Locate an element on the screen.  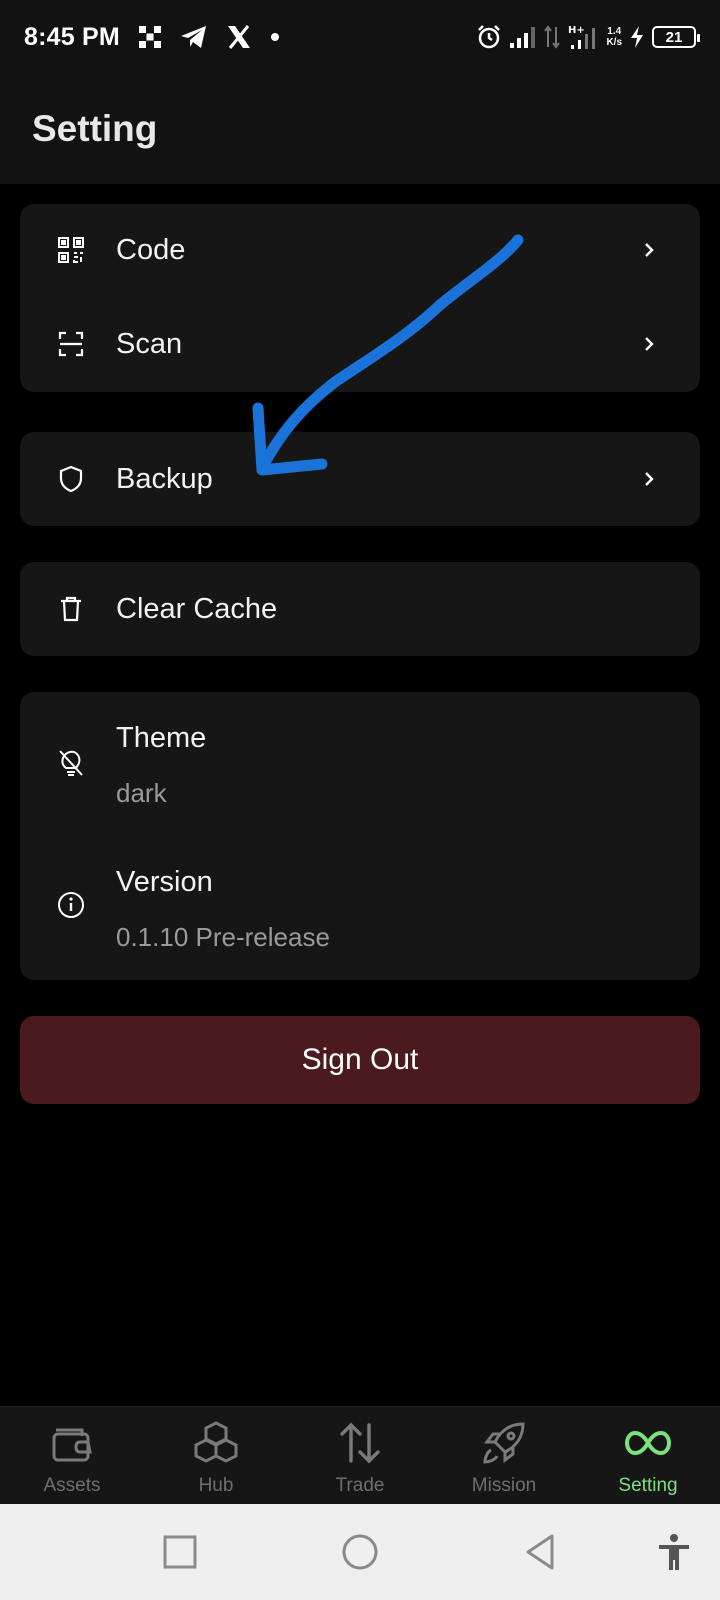
clear-cache-label: Clear Cache is located at coordinates (197, 608).